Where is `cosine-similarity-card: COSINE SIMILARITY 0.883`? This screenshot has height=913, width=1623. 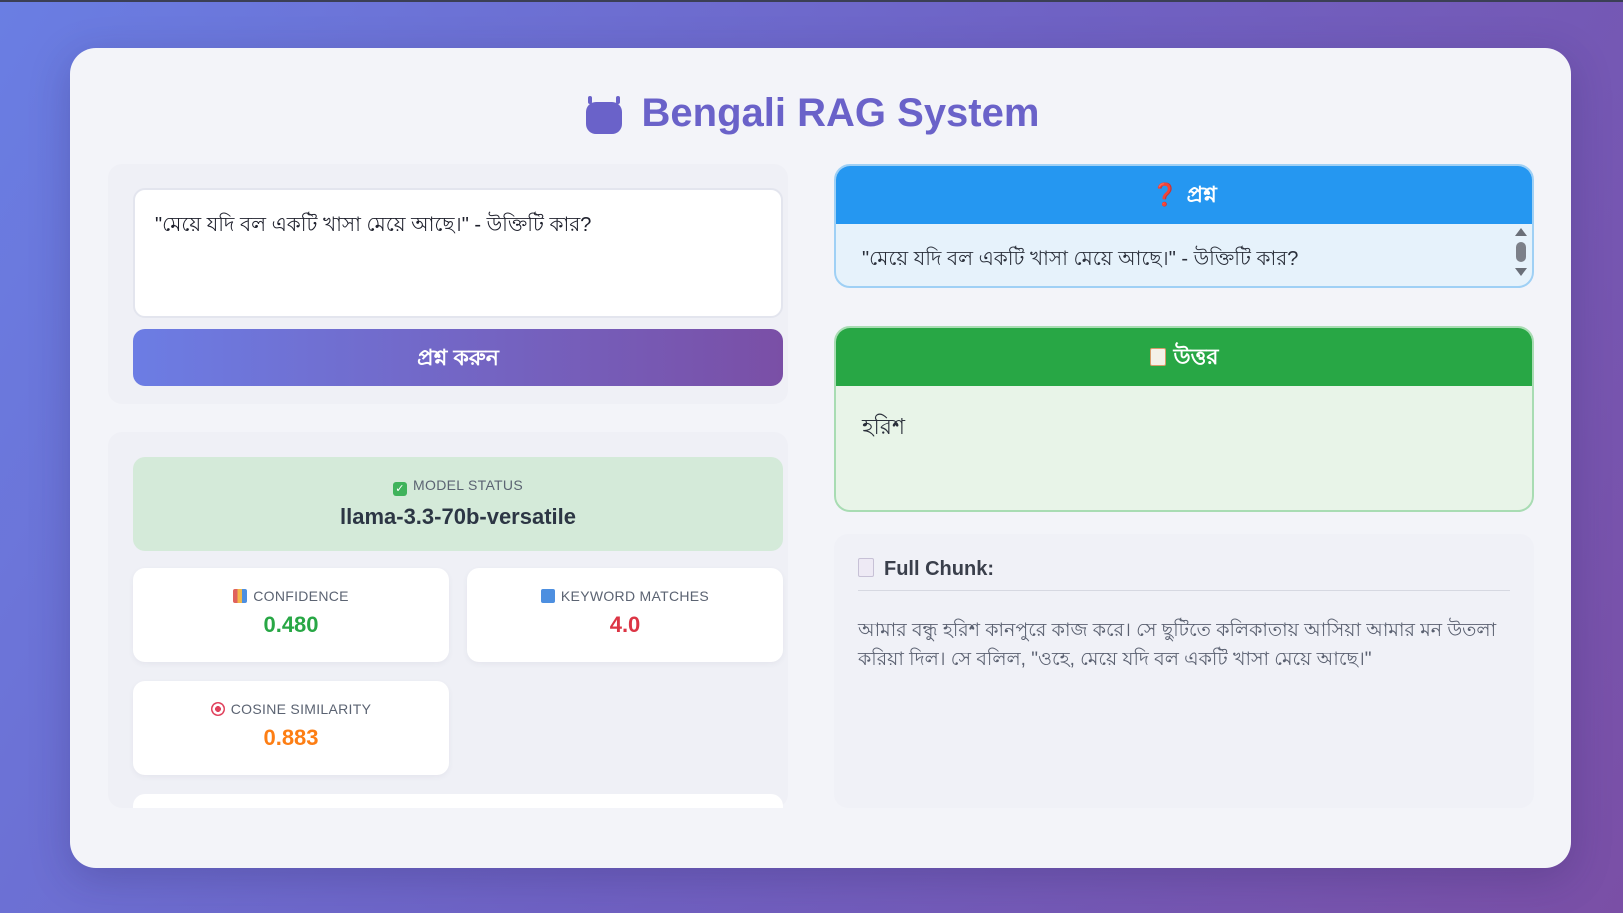
cosine-similarity-card: COSINE SIMILARITY 0.883 is located at coordinates (291, 728).